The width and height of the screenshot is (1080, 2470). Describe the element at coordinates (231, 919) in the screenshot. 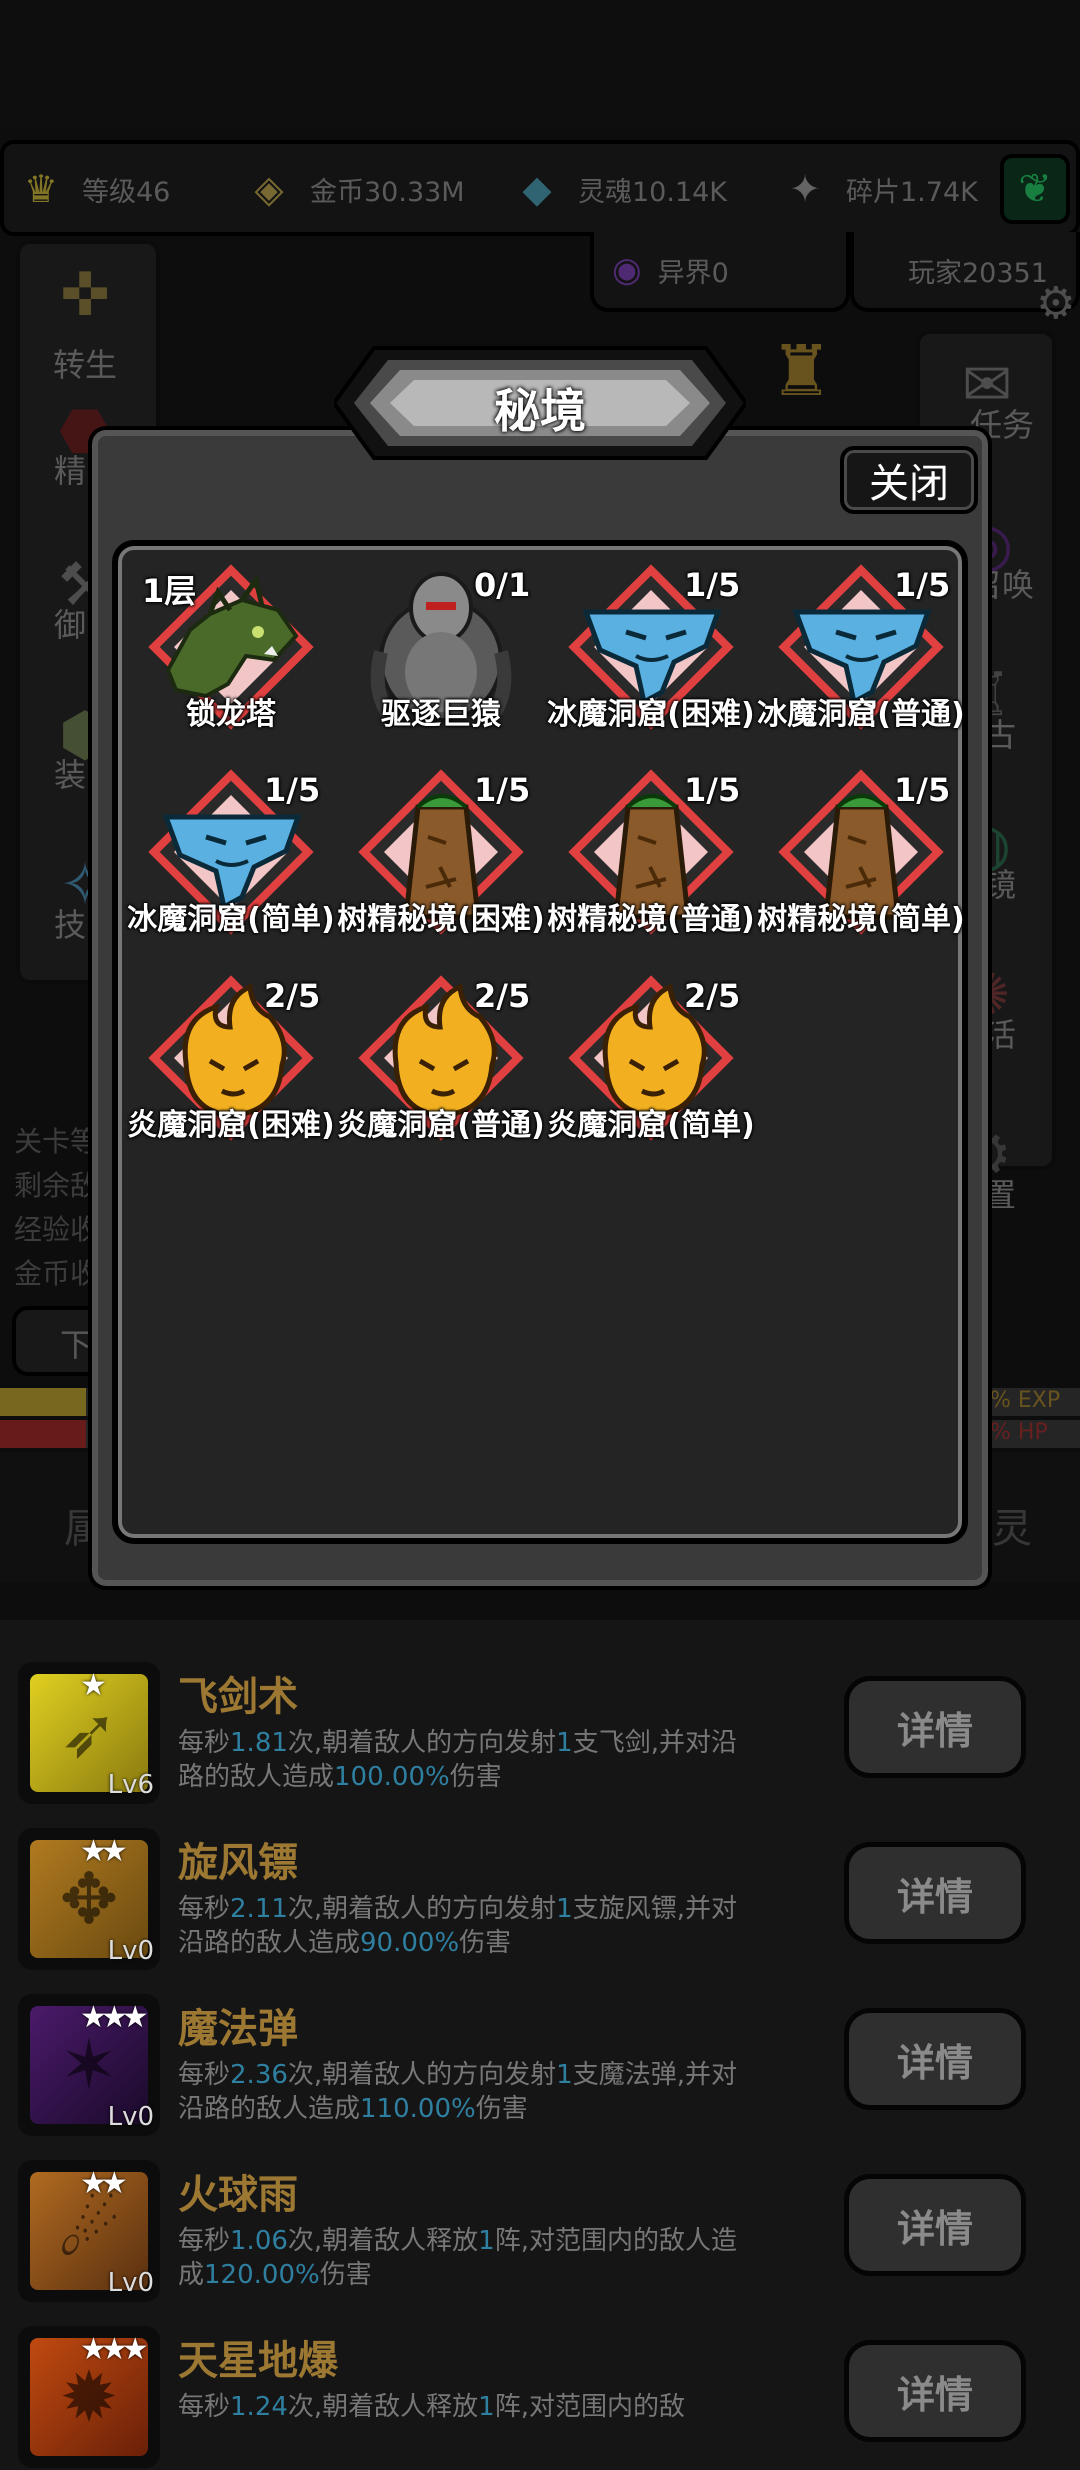

I see `dungeon-name: 冰魔洞窟(简单)` at that location.